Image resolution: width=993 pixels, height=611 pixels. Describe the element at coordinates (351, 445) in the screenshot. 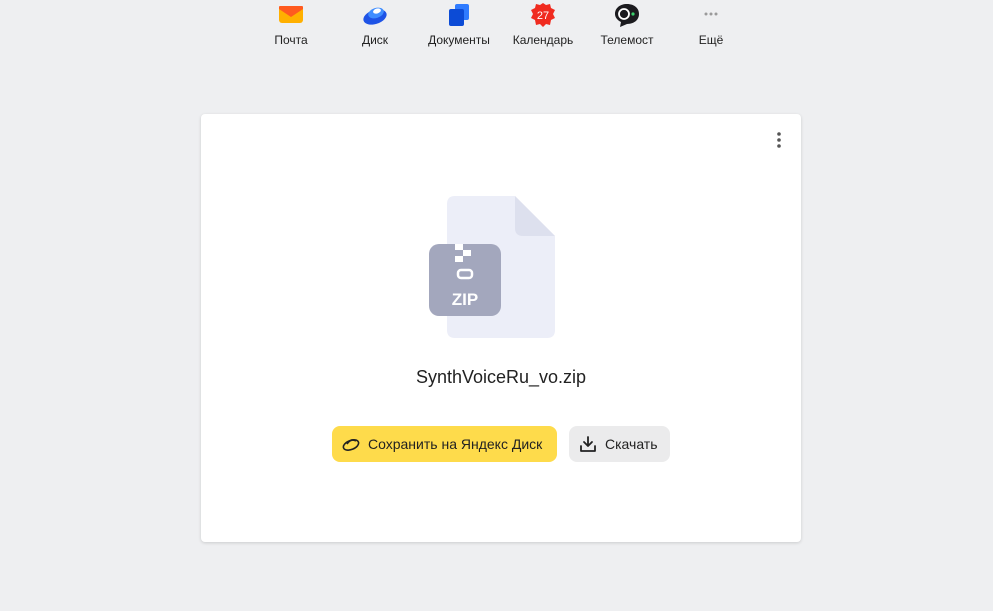

I see `disk-saucer-icon` at that location.